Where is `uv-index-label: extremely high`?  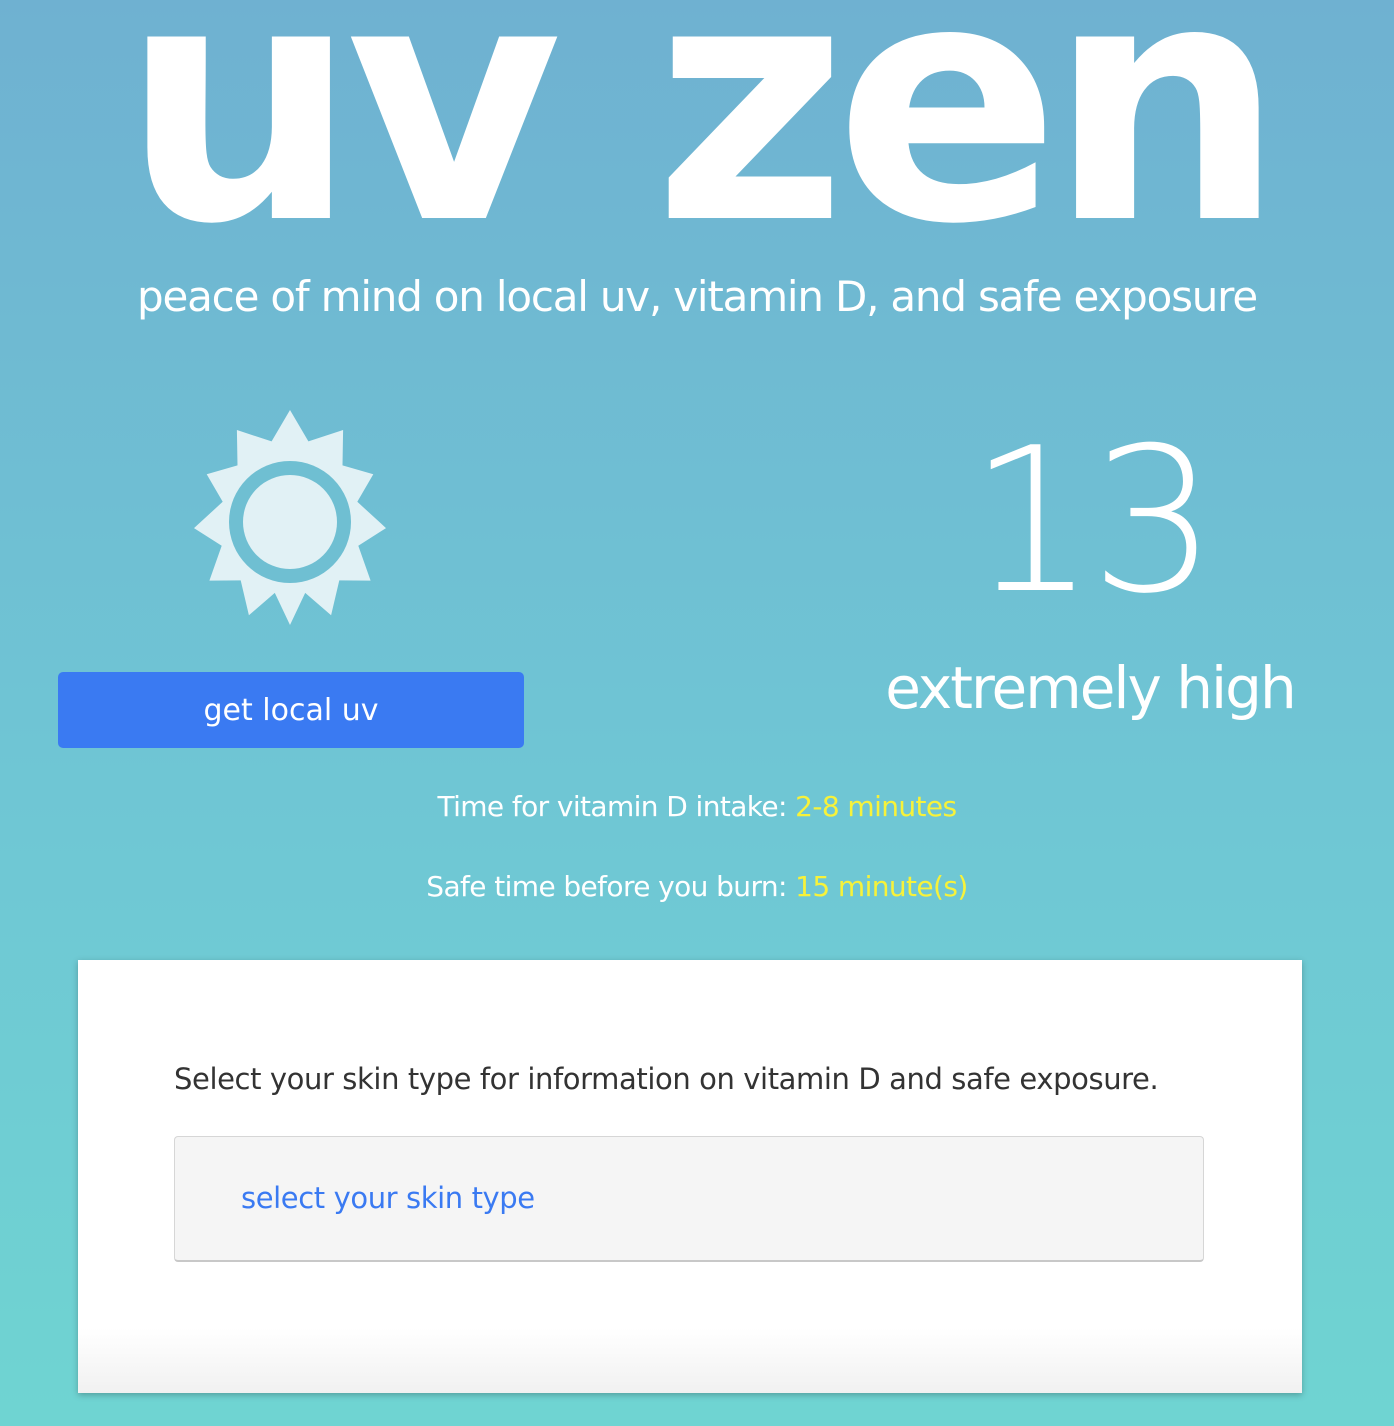
uv-index-label: extremely high is located at coordinates (1091, 688).